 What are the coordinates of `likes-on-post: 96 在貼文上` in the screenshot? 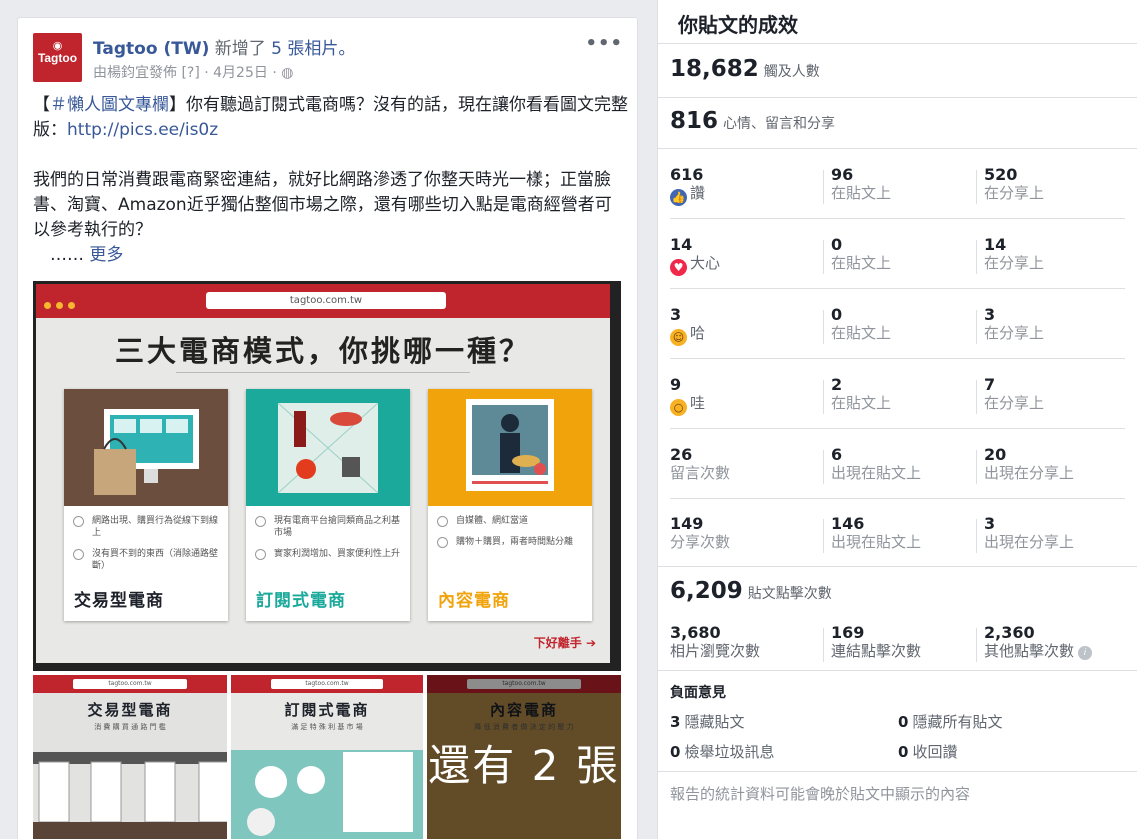 It's located at (861, 184).